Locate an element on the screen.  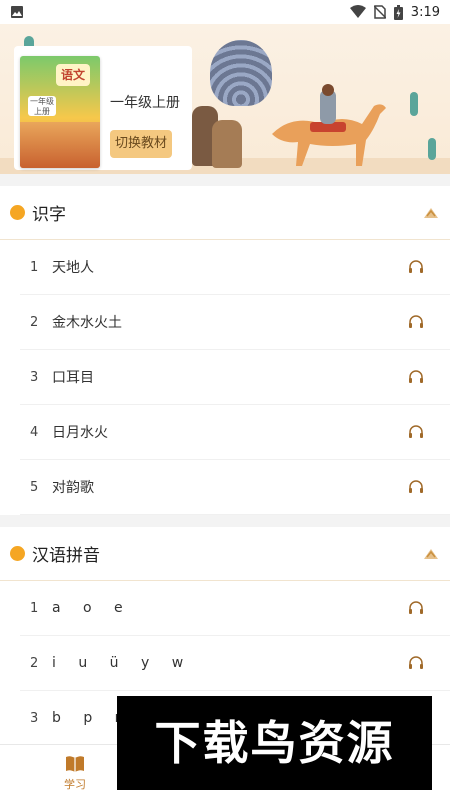
lesson-number: 4 is located at coordinates (34, 432).